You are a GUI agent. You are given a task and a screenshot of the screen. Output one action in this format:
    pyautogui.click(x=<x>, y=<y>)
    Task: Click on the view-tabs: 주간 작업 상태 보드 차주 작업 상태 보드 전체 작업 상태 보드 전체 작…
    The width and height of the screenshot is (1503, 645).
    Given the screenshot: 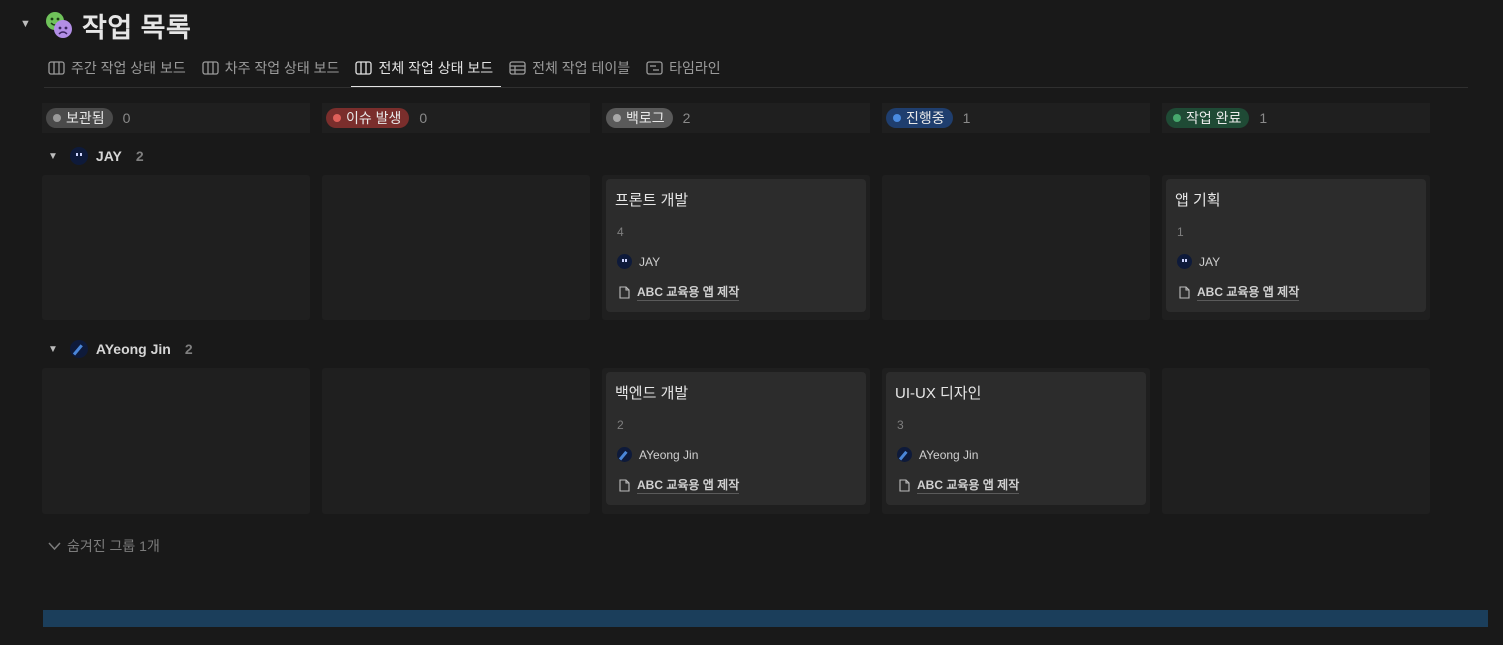 What is the action you would take?
    pyautogui.click(x=388, y=72)
    